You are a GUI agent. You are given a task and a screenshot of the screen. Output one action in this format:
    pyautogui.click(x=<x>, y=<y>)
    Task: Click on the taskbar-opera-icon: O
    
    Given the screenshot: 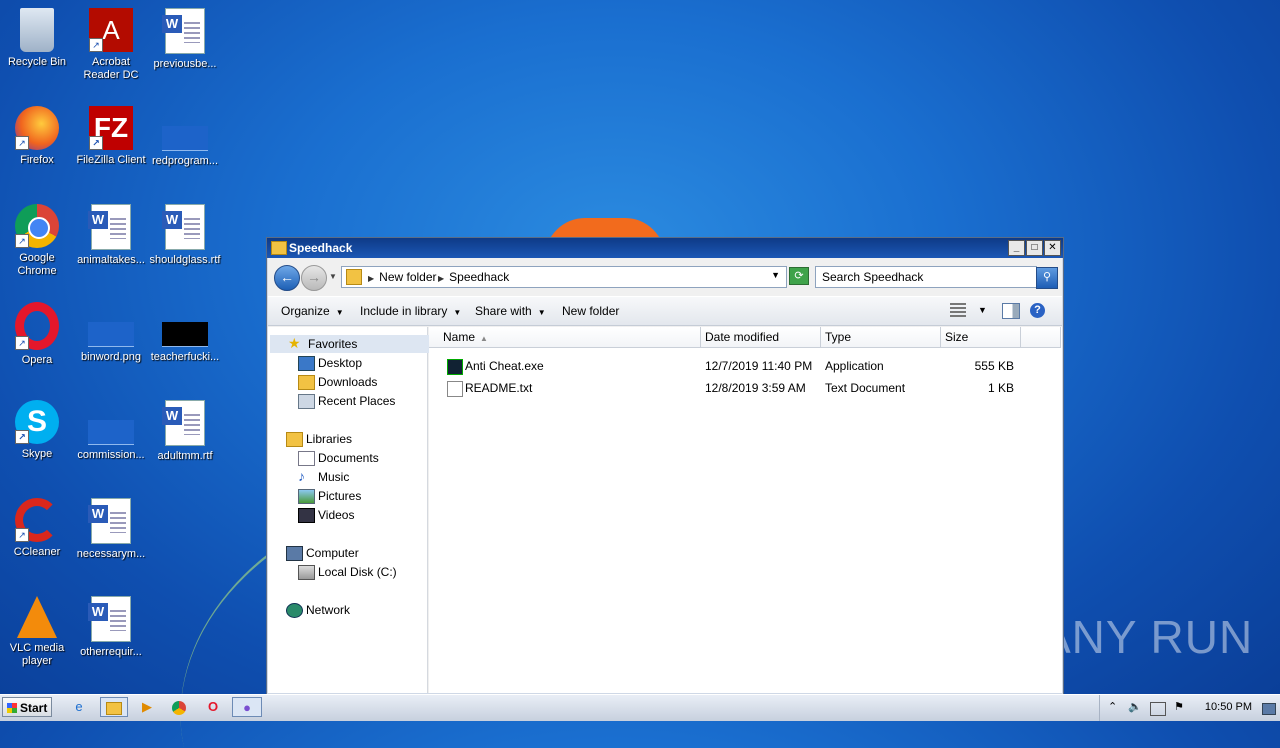 What is the action you would take?
    pyautogui.click(x=213, y=707)
    